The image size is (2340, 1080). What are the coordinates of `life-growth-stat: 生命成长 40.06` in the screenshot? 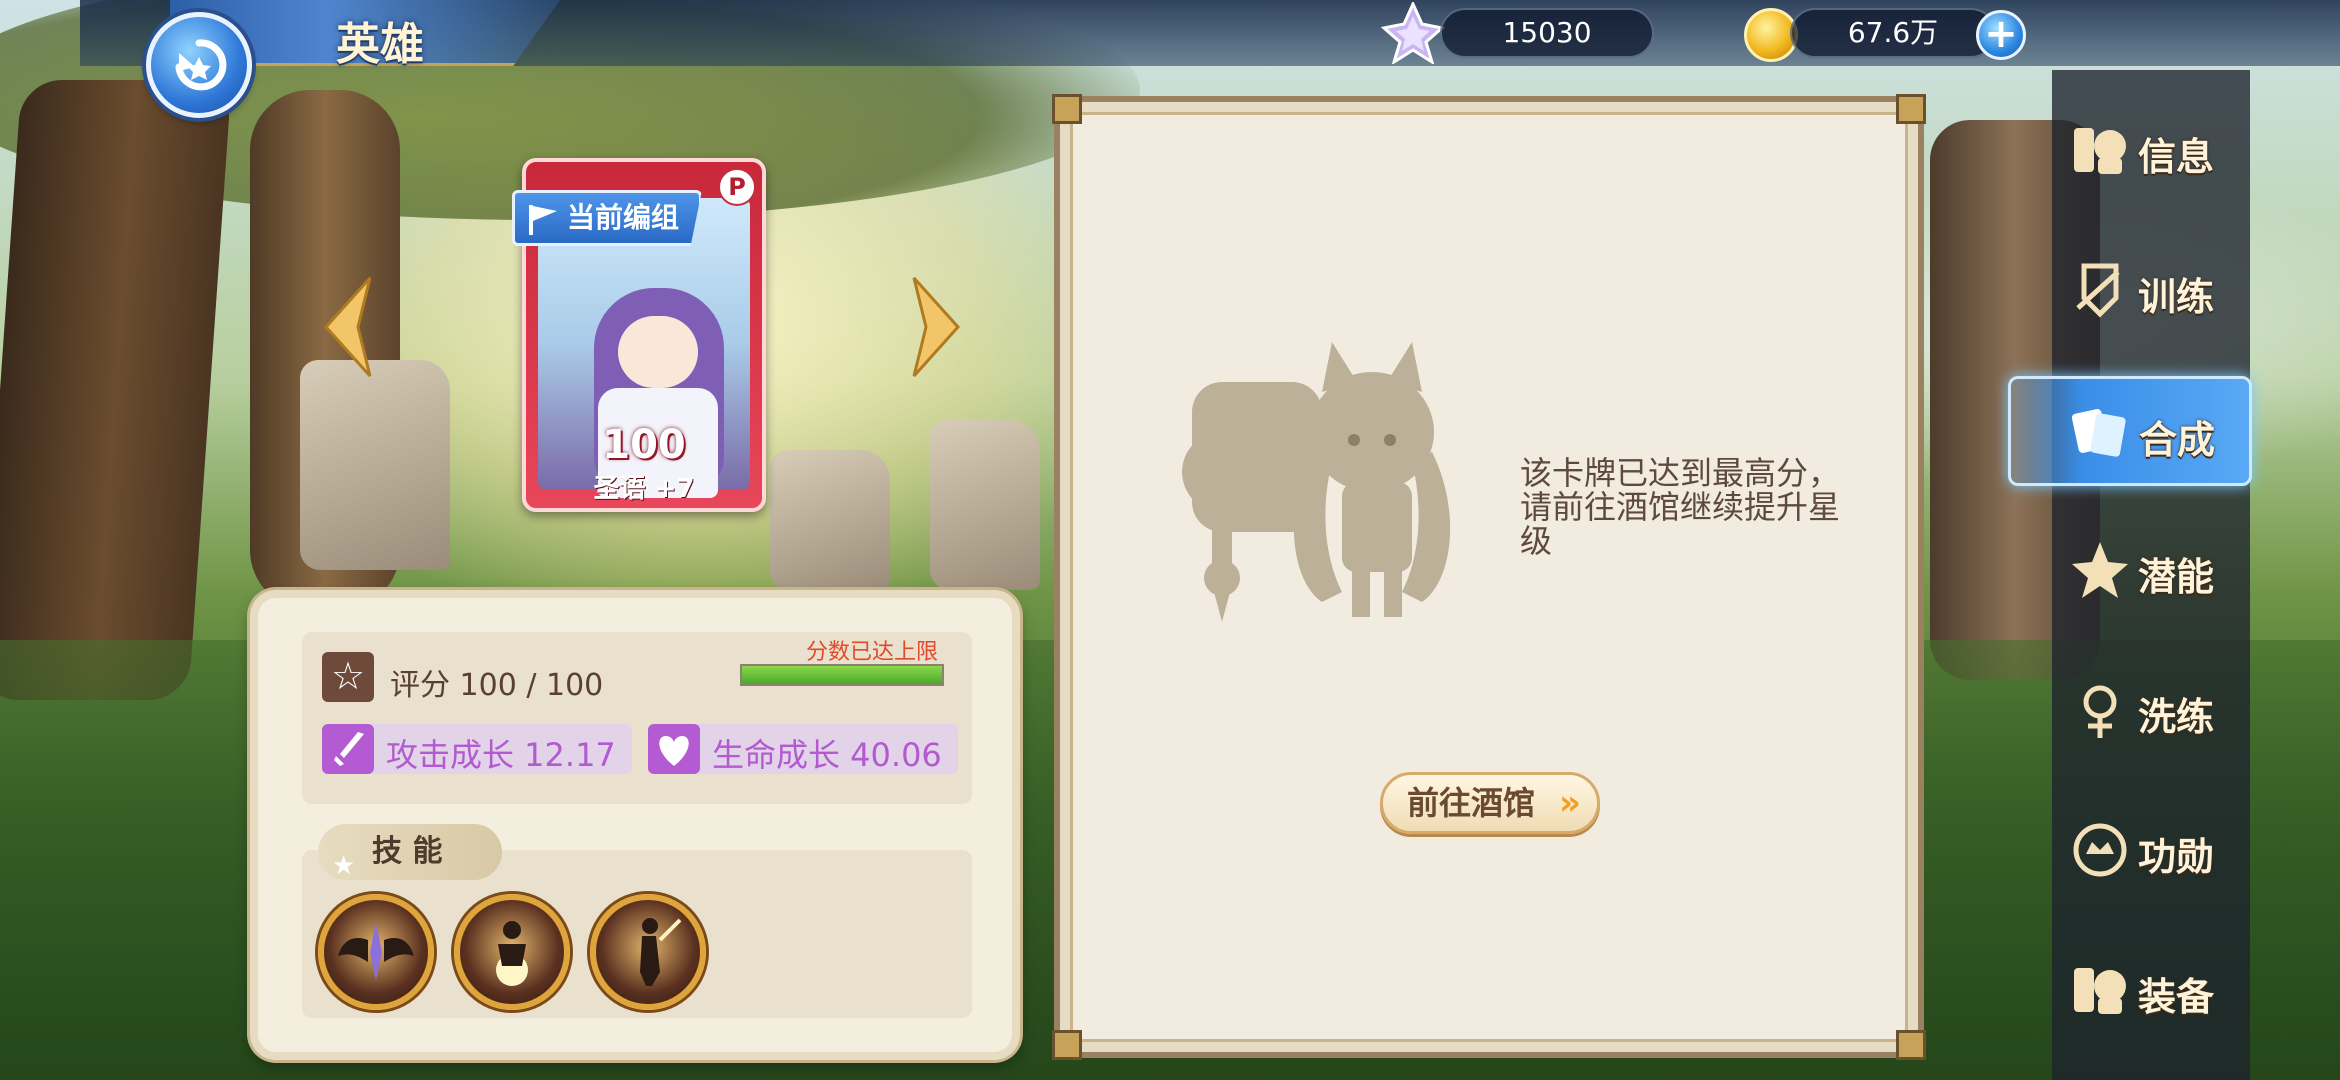 It's located at (803, 749).